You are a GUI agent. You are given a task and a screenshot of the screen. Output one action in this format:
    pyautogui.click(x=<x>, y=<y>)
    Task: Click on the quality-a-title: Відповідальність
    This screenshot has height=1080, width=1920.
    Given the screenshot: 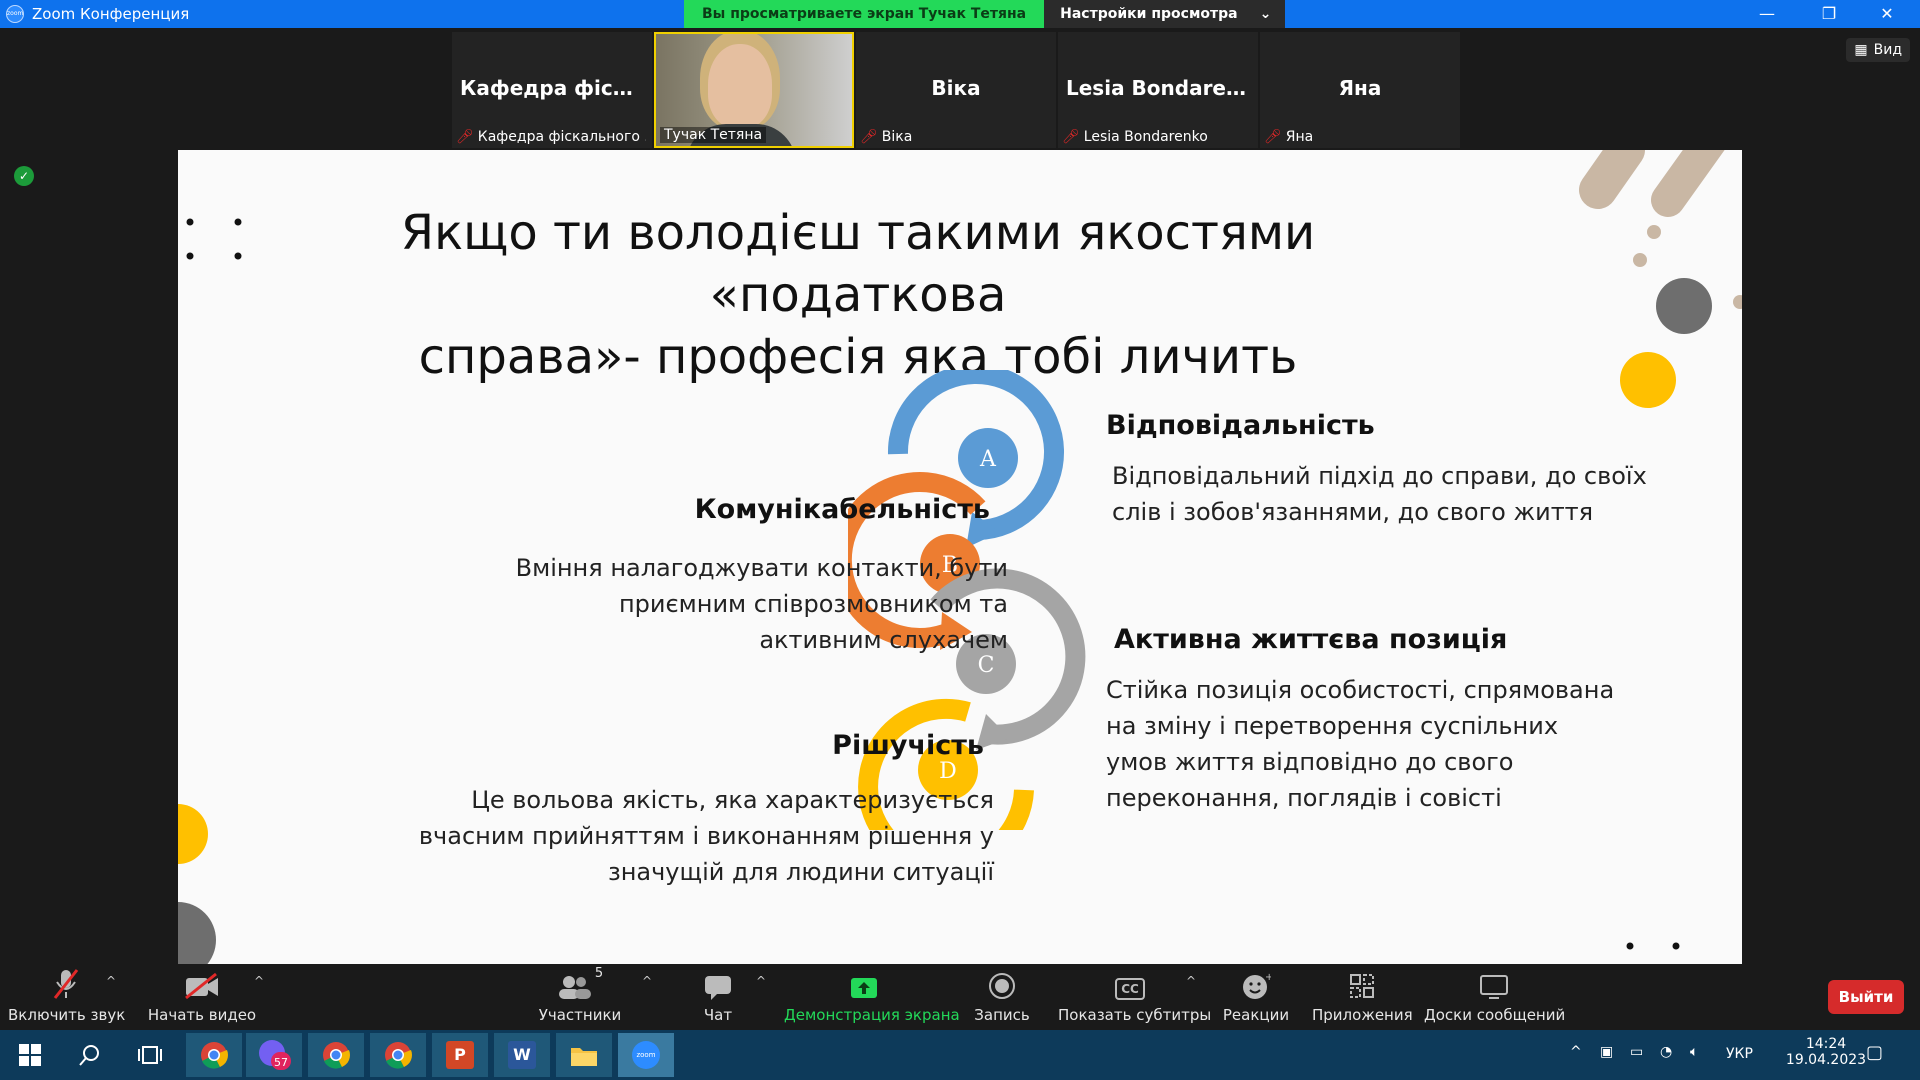 What is the action you would take?
    pyautogui.click(x=1240, y=425)
    